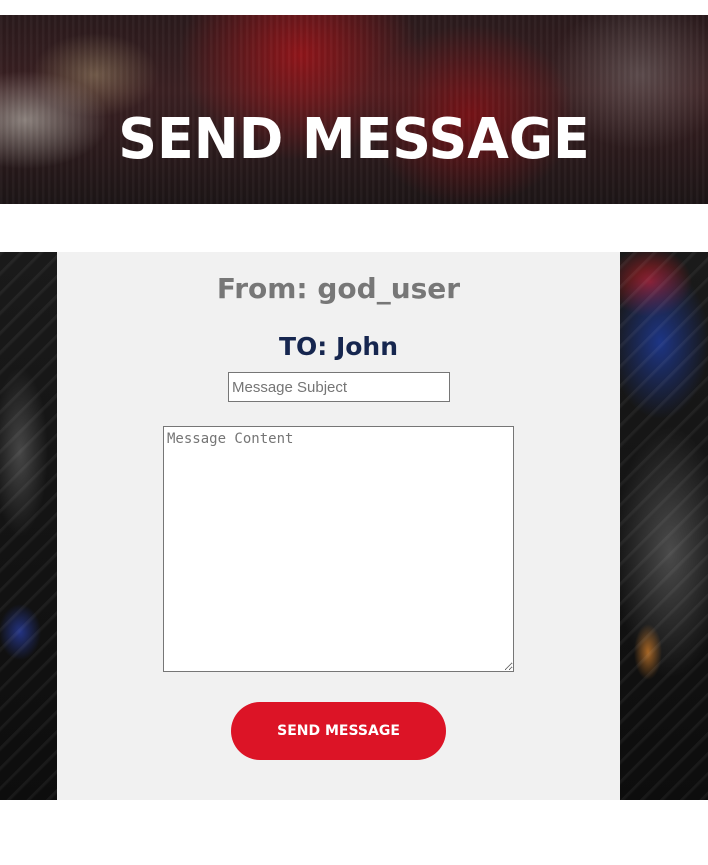 Image resolution: width=708 pixels, height=865 pixels. What do you see at coordinates (338, 346) in the screenshot?
I see `to-label: TO: John` at bounding box center [338, 346].